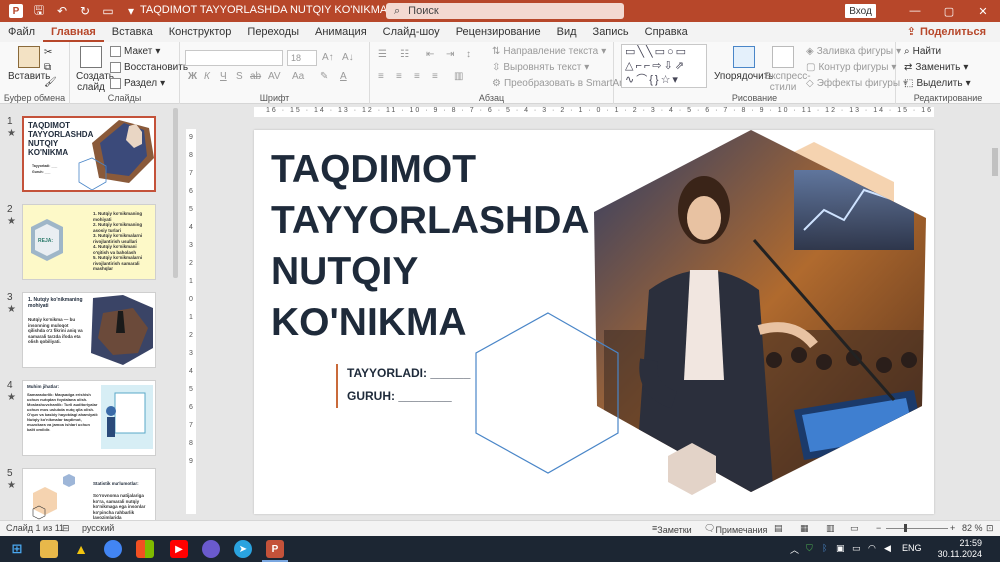 The width and height of the screenshot is (1000, 562). Describe the element at coordinates (207, 76) in the screenshot. I see `italic-button: К` at that location.